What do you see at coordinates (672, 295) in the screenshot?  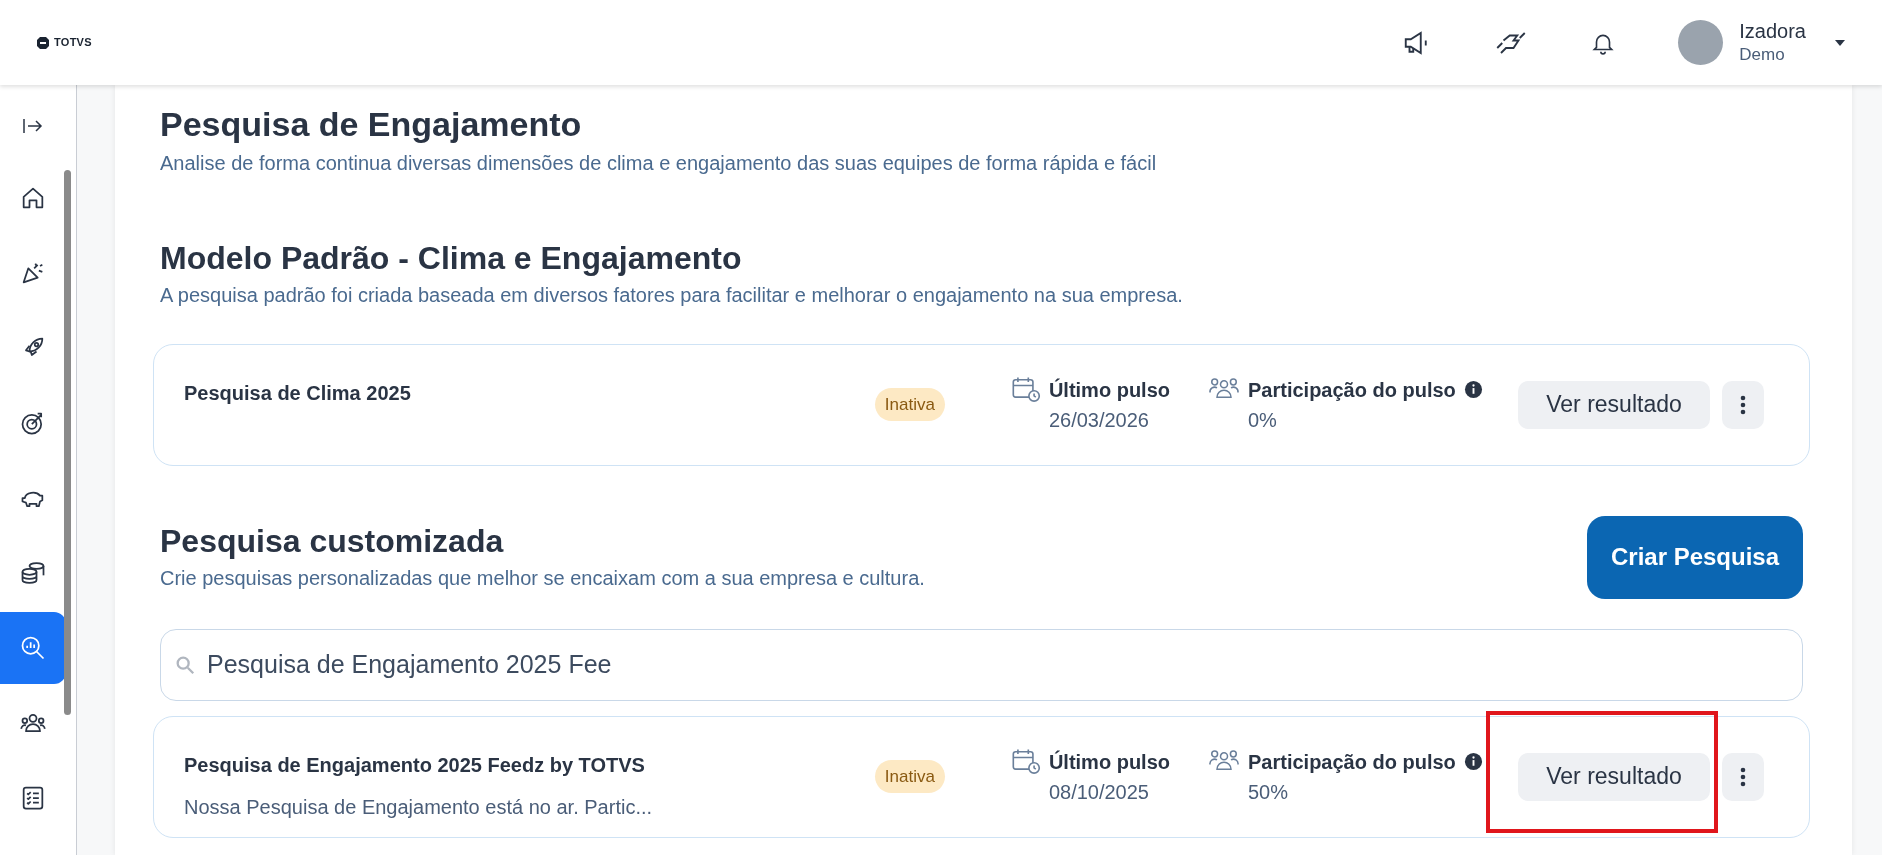 I see `section-subtitle: A pesquisa padrão foi criada baseada em diversos fatores para facilitar e melhorar o engajamento na sua empresa.` at bounding box center [672, 295].